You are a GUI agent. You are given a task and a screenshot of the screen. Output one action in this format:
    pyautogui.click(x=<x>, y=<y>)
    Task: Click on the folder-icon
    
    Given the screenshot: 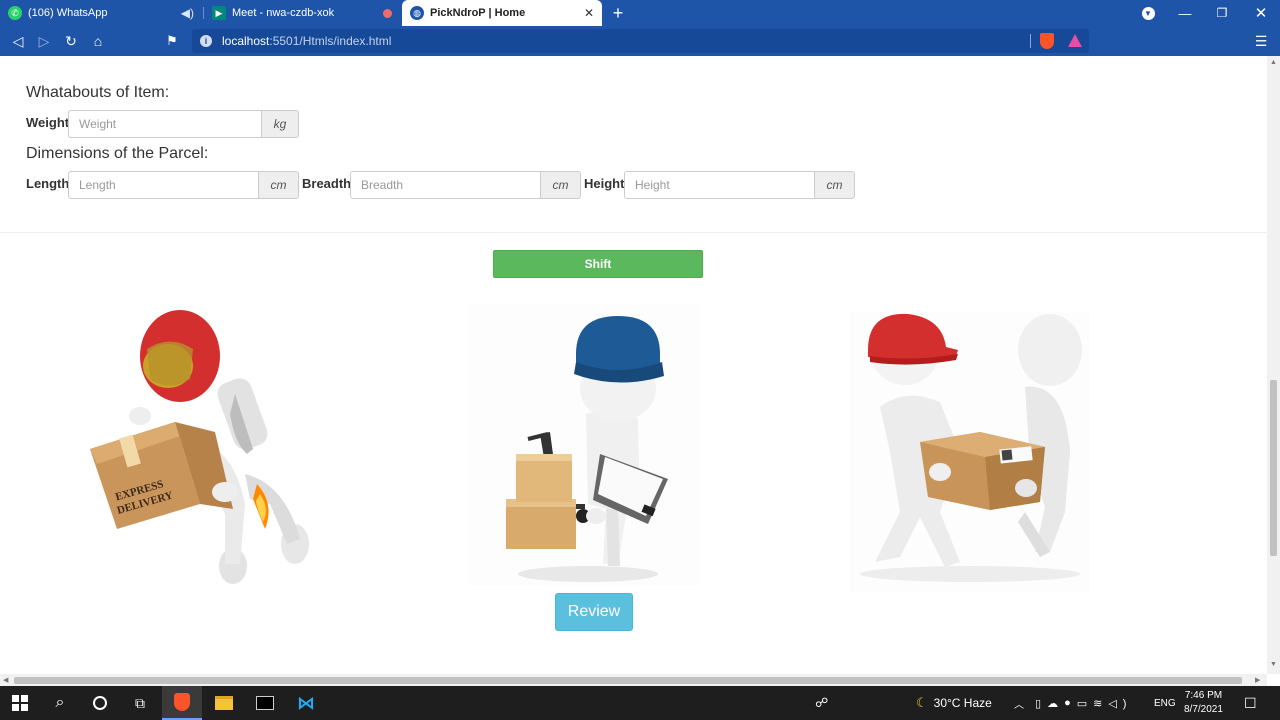 What is the action you would take?
    pyautogui.click(x=224, y=703)
    